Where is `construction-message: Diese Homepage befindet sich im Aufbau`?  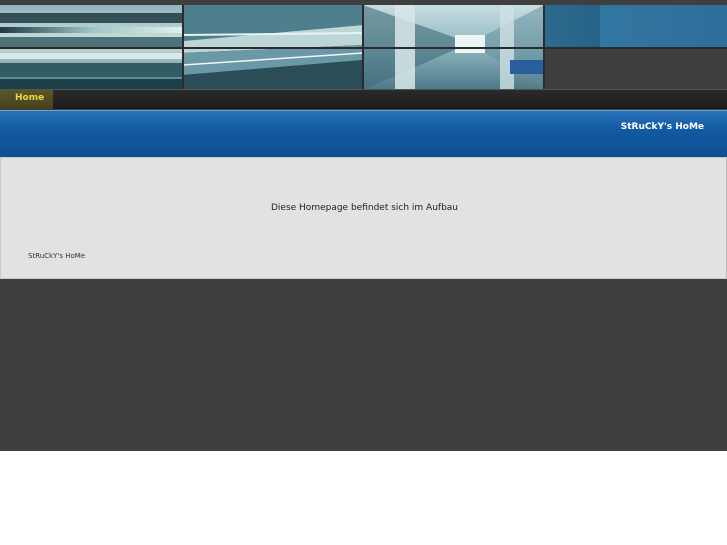 construction-message: Diese Homepage befindet sich im Aufbau is located at coordinates (364, 208).